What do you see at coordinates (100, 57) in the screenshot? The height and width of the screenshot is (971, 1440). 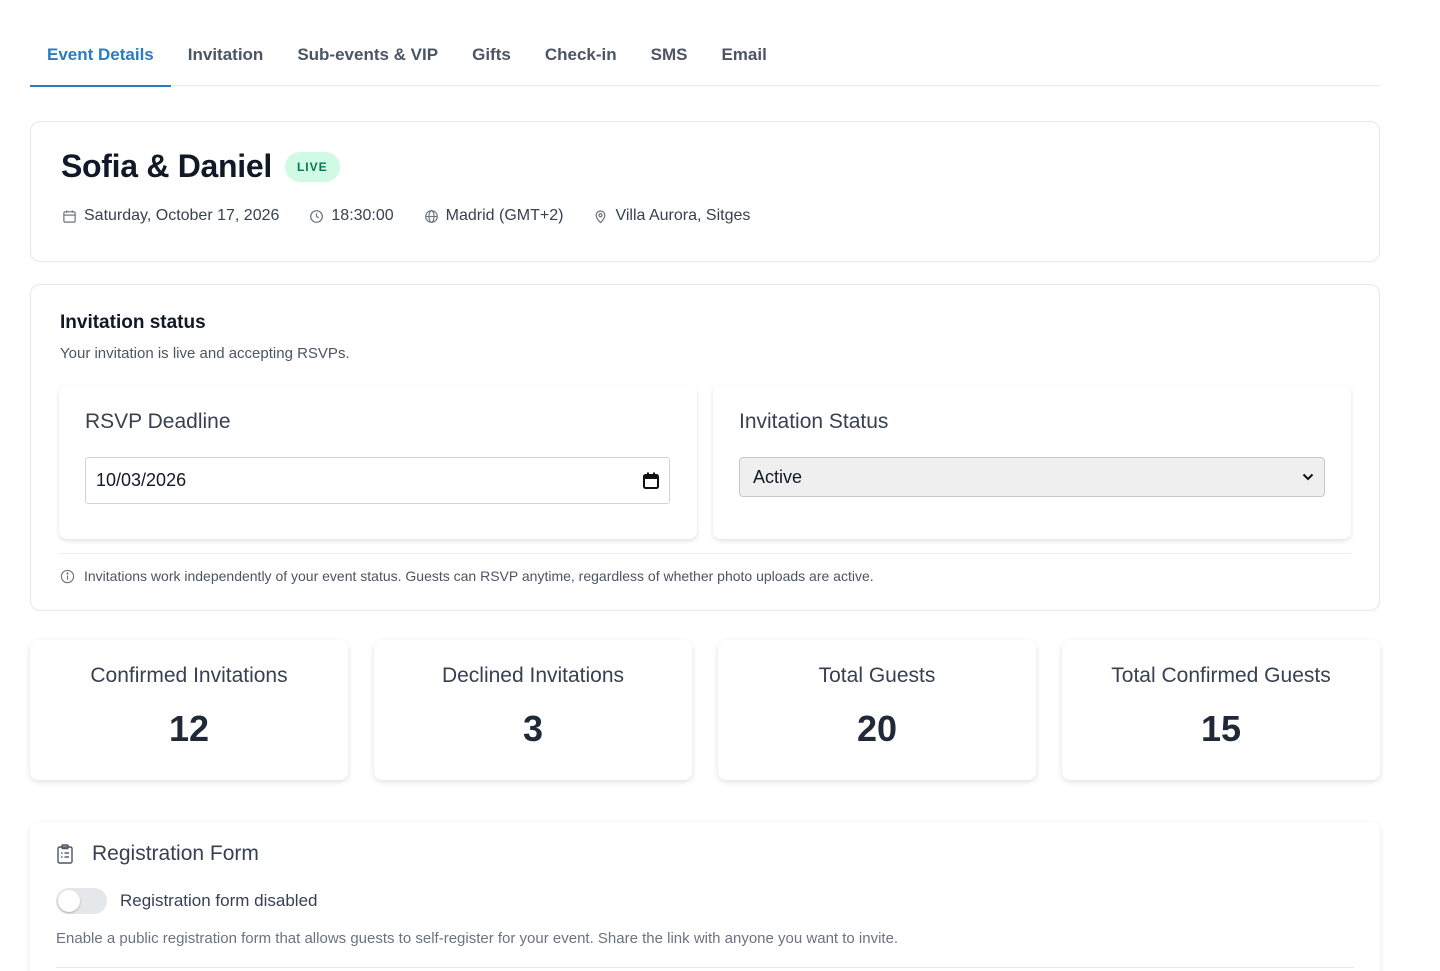 I see `tab-event-details: Event Details` at bounding box center [100, 57].